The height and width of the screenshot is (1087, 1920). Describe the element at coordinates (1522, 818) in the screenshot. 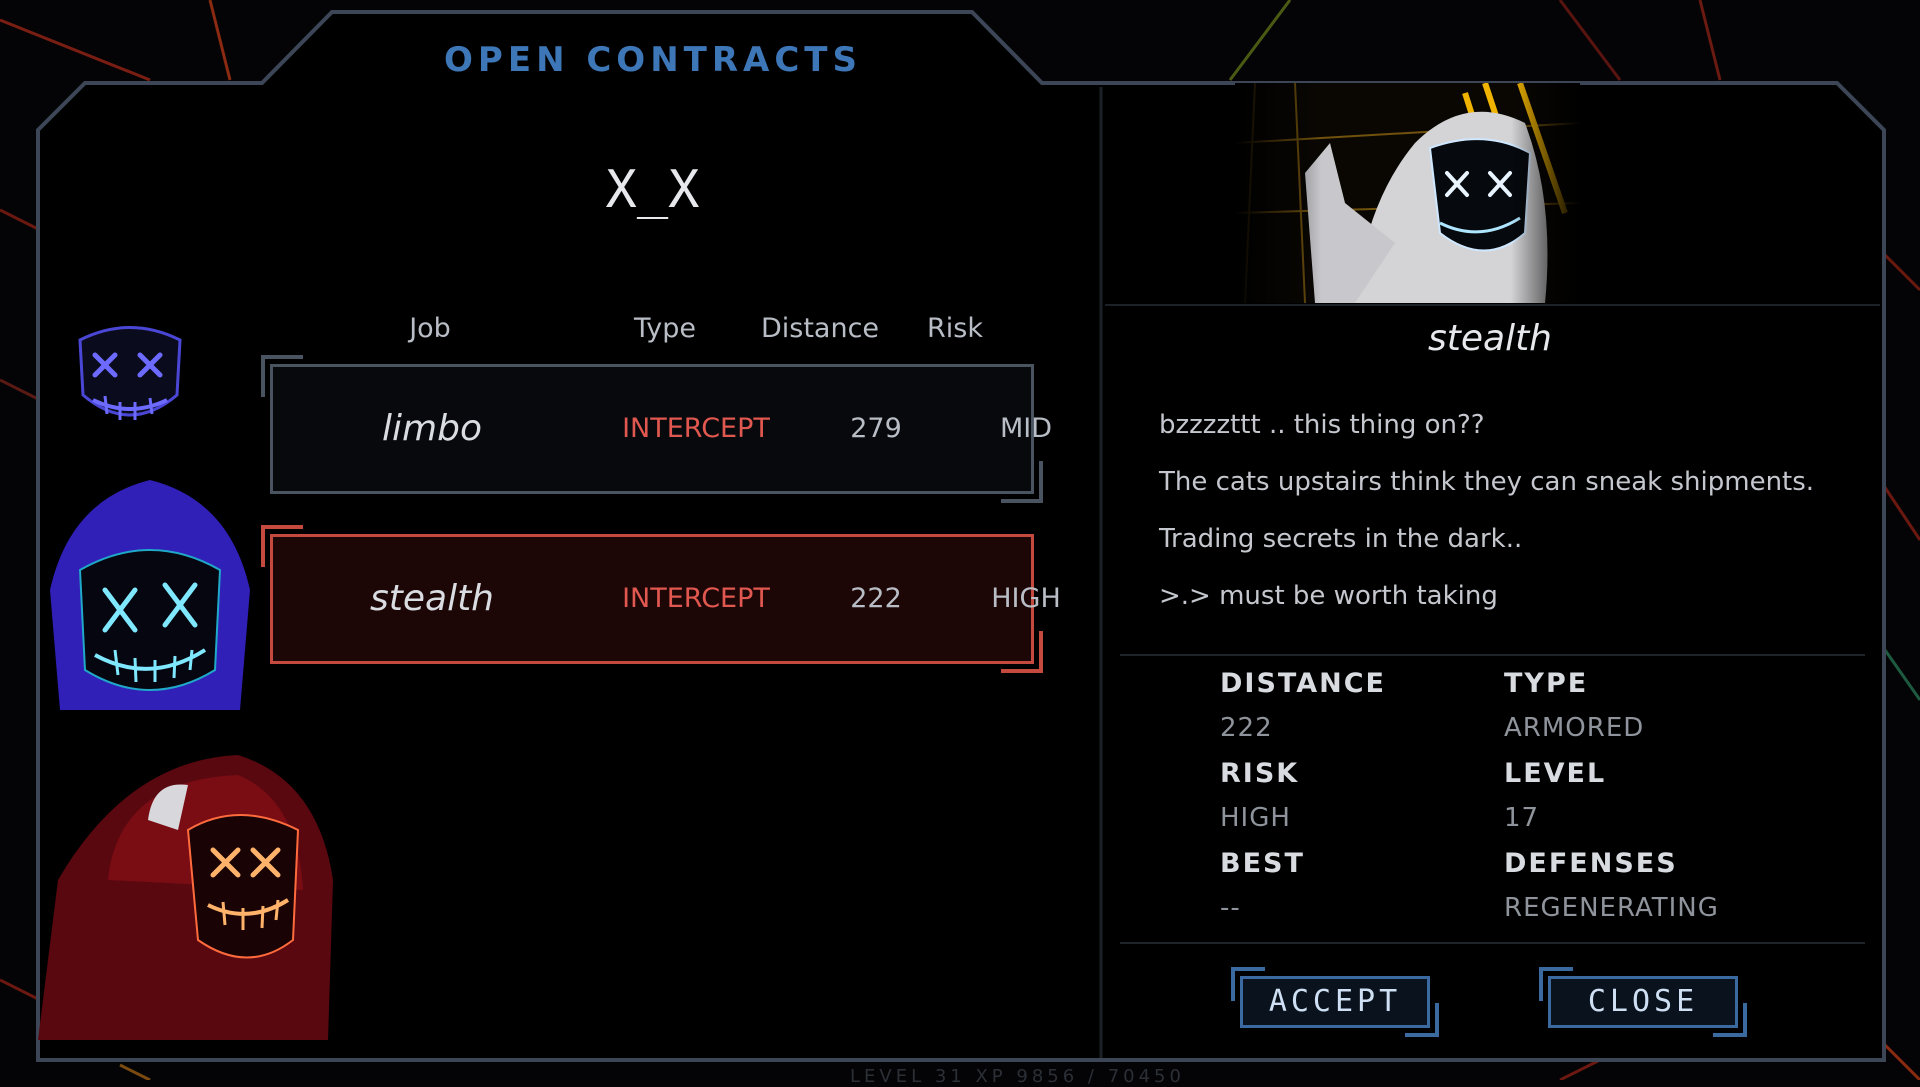

I see `stat-value-level: 17` at that location.